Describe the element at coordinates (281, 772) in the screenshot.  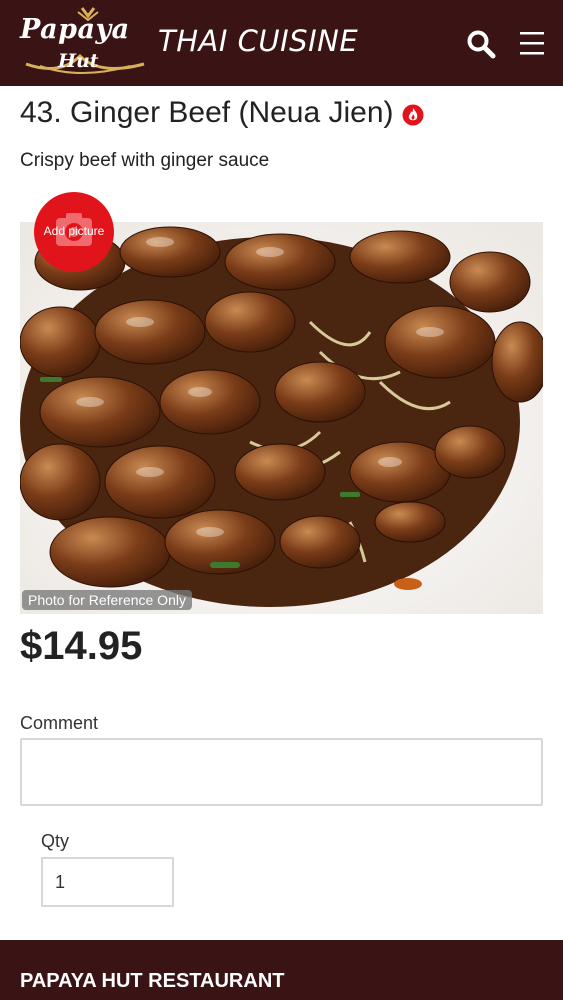
I see `comment-field` at that location.